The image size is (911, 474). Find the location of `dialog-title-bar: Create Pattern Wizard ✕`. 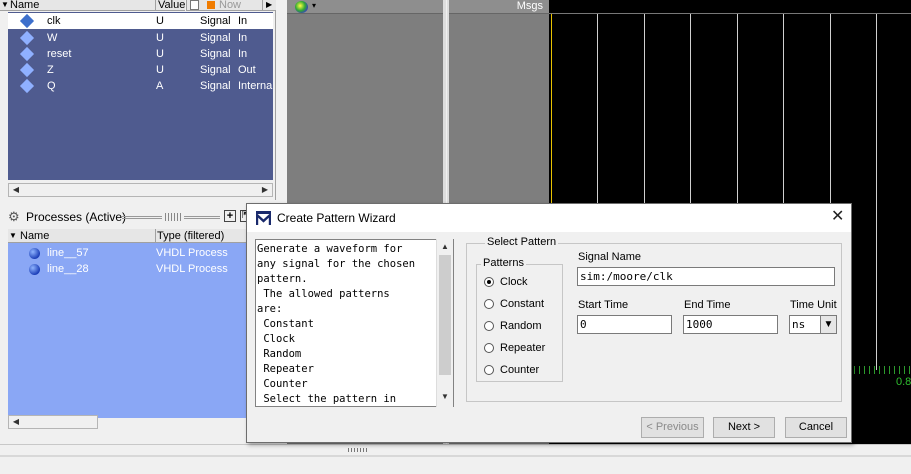

dialog-title-bar: Create Pattern Wizard ✕ is located at coordinates (549, 218).